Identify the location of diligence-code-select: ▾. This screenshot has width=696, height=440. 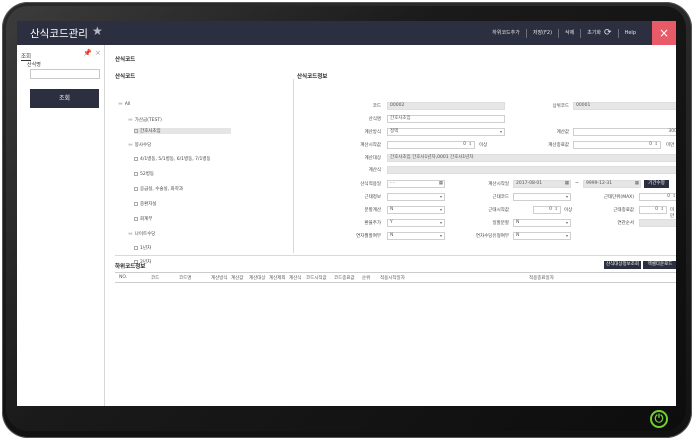
(542, 197).